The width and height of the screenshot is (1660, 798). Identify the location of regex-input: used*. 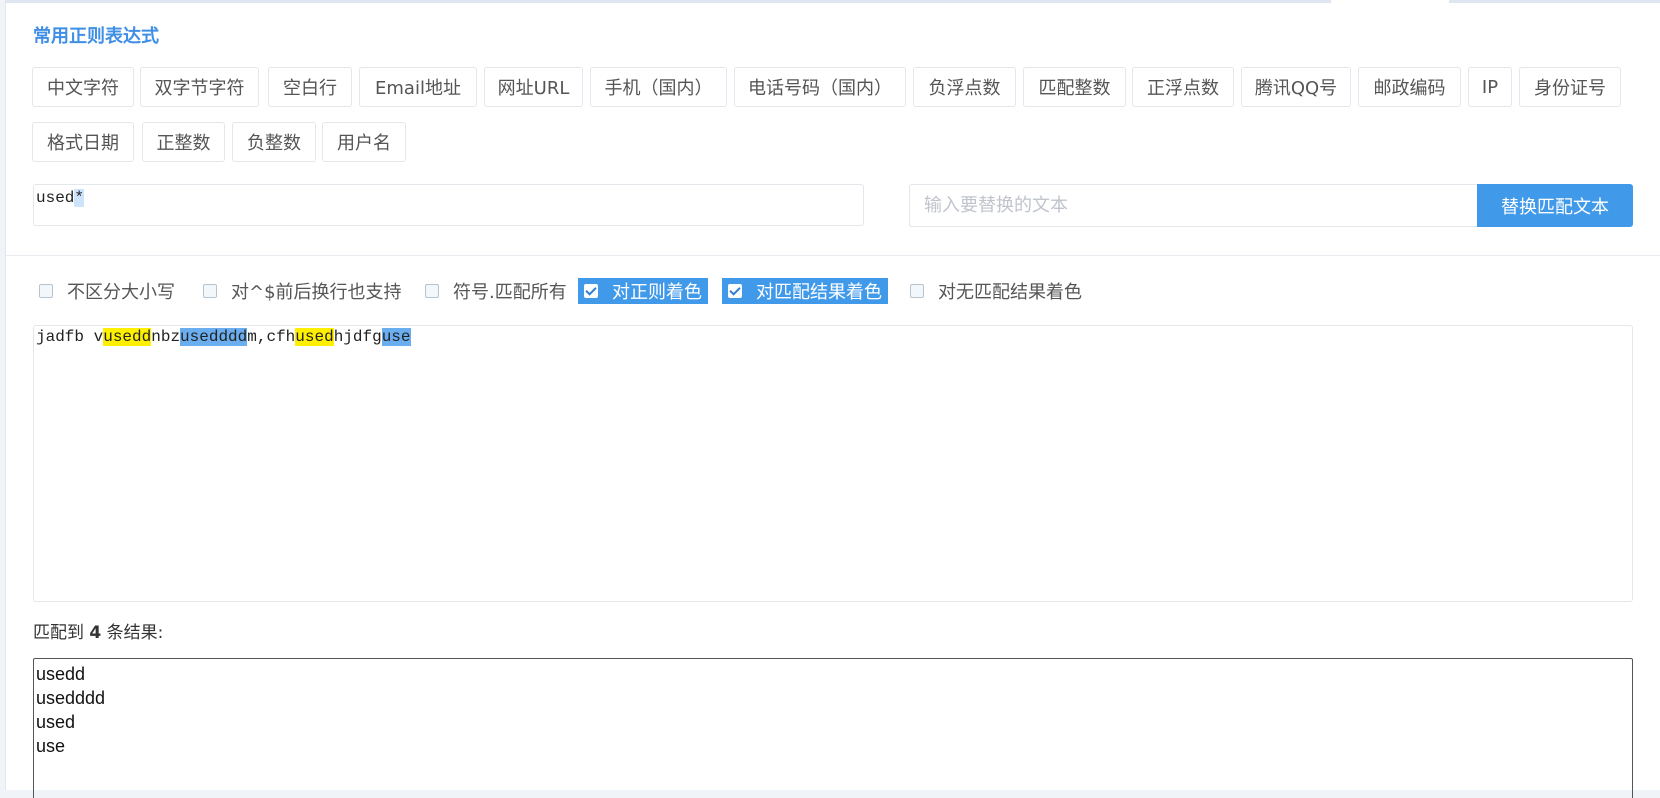
(448, 205).